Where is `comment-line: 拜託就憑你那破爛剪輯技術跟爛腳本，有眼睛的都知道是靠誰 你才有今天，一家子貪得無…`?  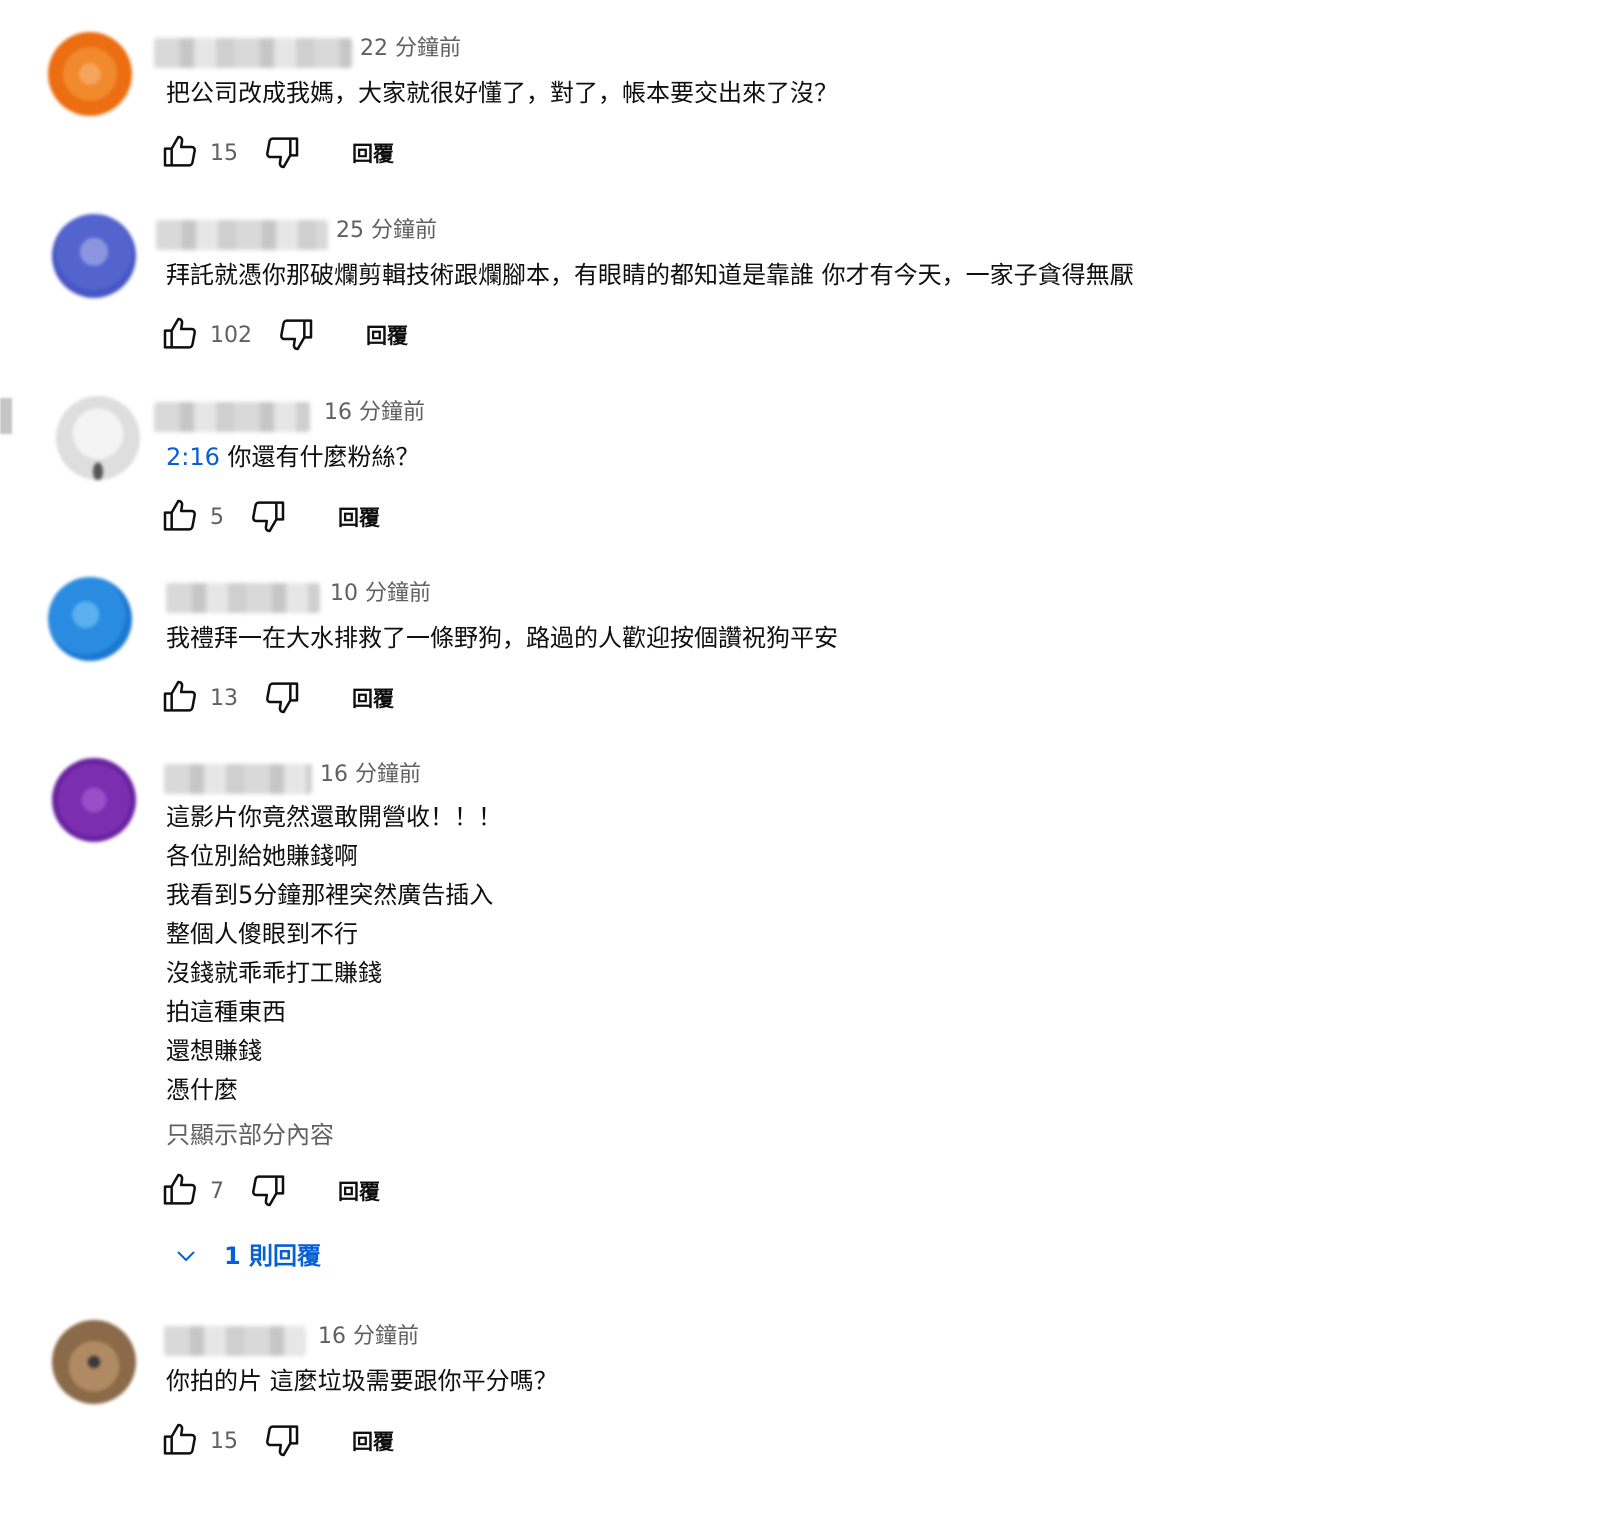 comment-line: 拜託就憑你那破爛剪輯技術跟爛腳本，有眼睛的都知道是靠誰 你才有今天，一家子貪得無… is located at coordinates (650, 275).